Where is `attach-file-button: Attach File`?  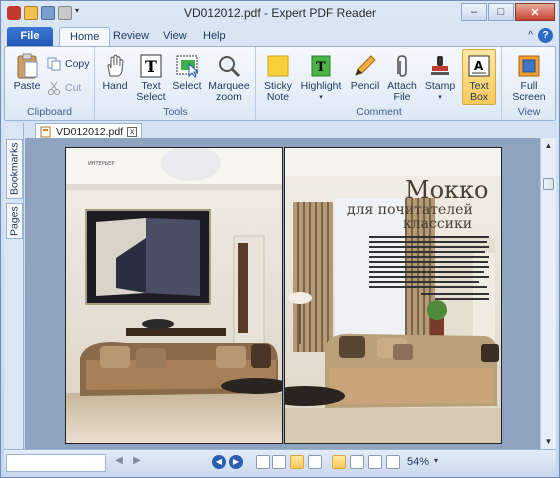
attach-file-button: Attach File is located at coordinates (402, 78).